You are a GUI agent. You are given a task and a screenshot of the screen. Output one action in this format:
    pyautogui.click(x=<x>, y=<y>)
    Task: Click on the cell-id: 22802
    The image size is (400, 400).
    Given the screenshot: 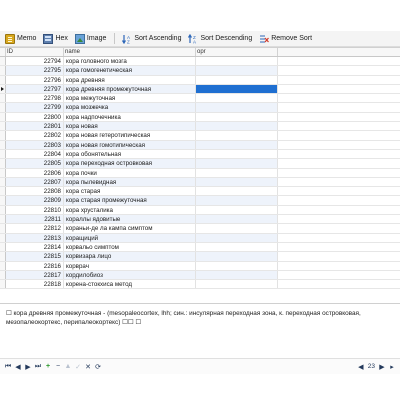 What is the action you would take?
    pyautogui.click(x=35, y=135)
    